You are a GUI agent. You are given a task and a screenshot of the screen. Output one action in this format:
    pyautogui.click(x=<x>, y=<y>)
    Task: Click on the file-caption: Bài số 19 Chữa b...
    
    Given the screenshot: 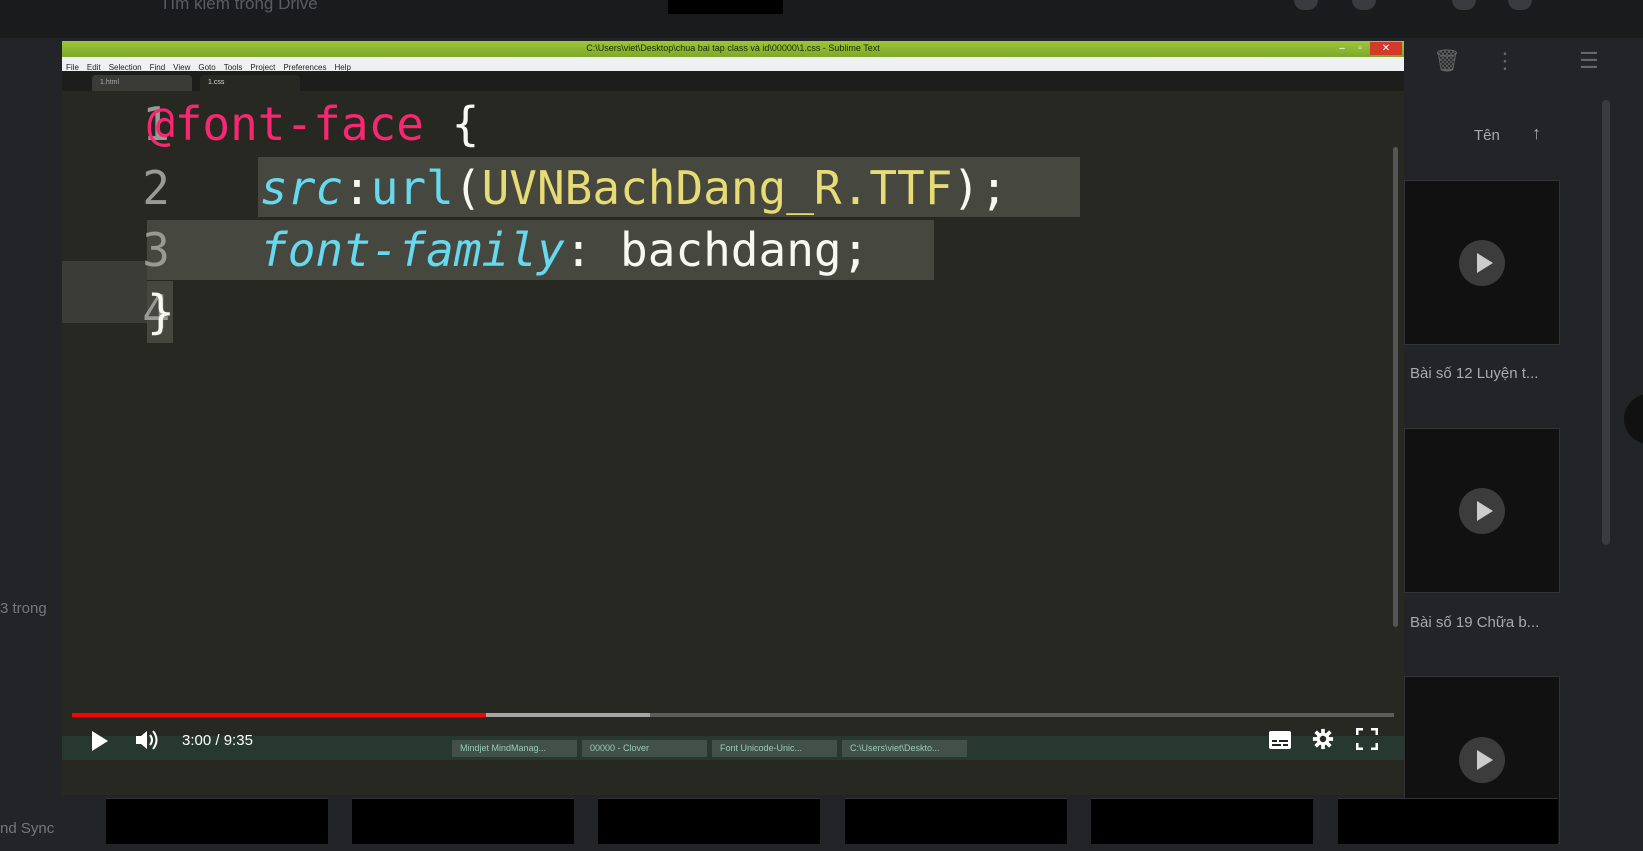 What is the action you would take?
    pyautogui.click(x=1474, y=622)
    